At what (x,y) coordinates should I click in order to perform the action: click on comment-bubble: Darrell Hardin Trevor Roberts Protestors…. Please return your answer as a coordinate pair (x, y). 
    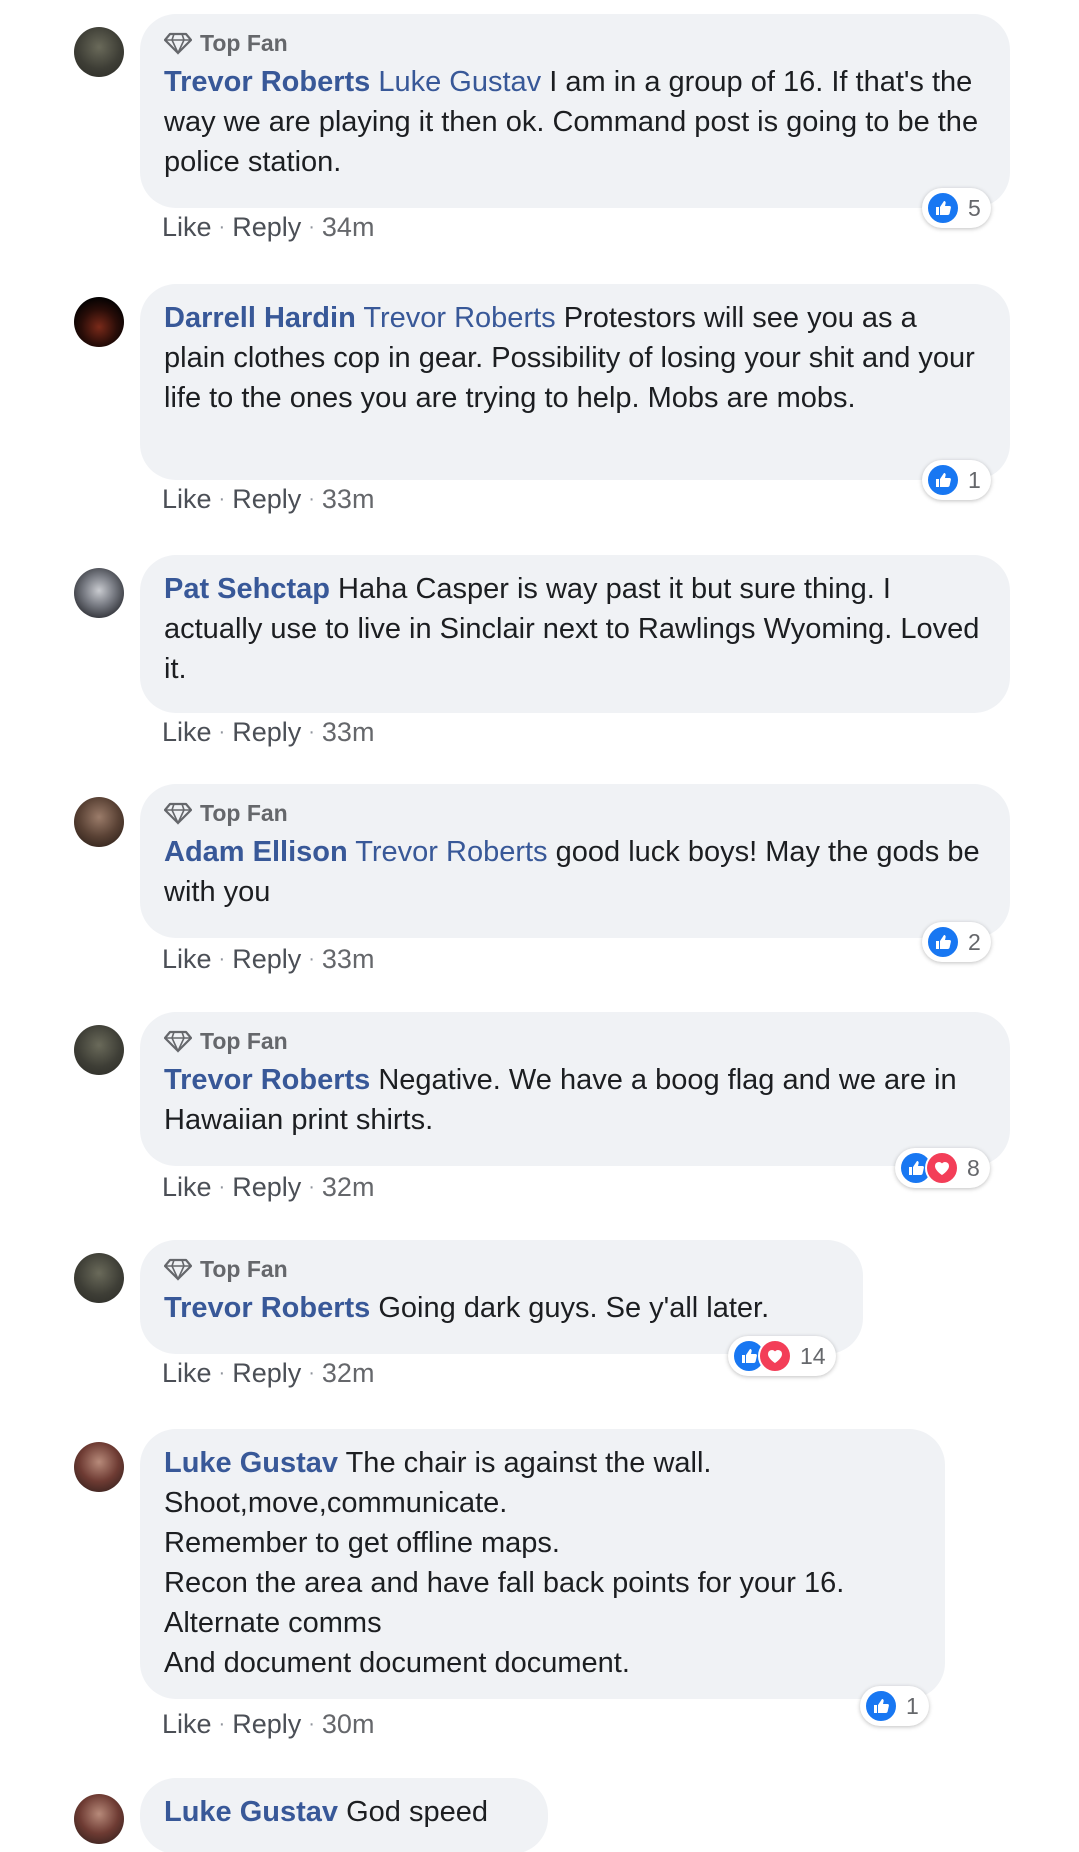
    Looking at the image, I should click on (575, 382).